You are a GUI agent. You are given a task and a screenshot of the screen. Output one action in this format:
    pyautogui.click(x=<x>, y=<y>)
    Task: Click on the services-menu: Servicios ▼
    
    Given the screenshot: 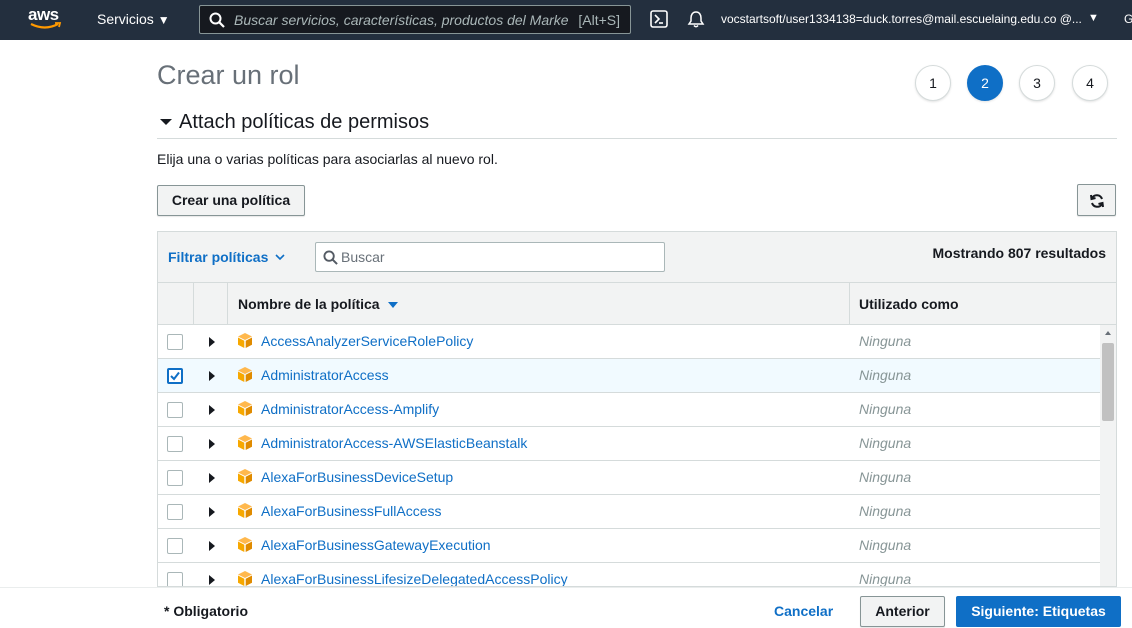 What is the action you would take?
    pyautogui.click(x=133, y=19)
    